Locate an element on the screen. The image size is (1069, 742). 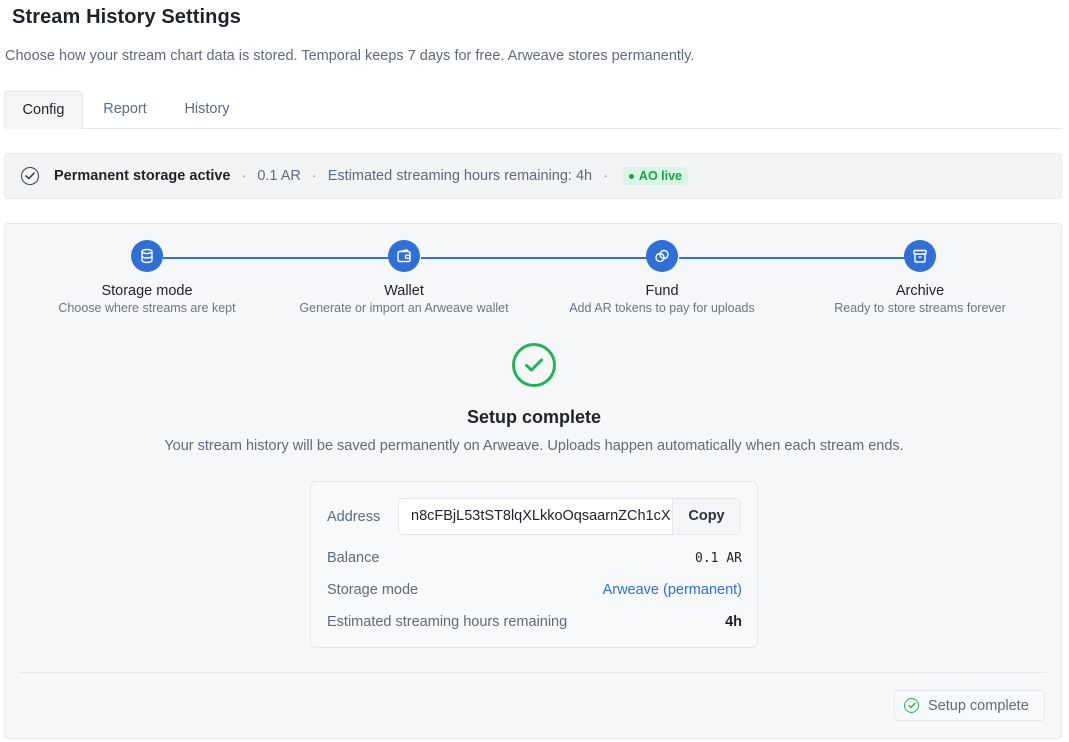
archive-icon is located at coordinates (920, 256).